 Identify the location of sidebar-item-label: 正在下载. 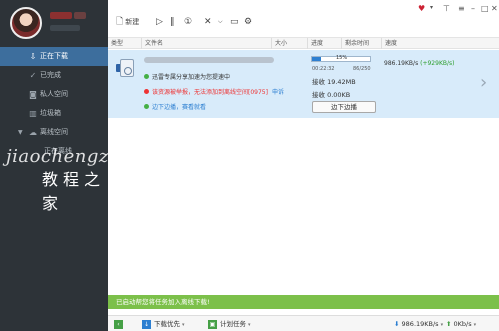
(54, 56).